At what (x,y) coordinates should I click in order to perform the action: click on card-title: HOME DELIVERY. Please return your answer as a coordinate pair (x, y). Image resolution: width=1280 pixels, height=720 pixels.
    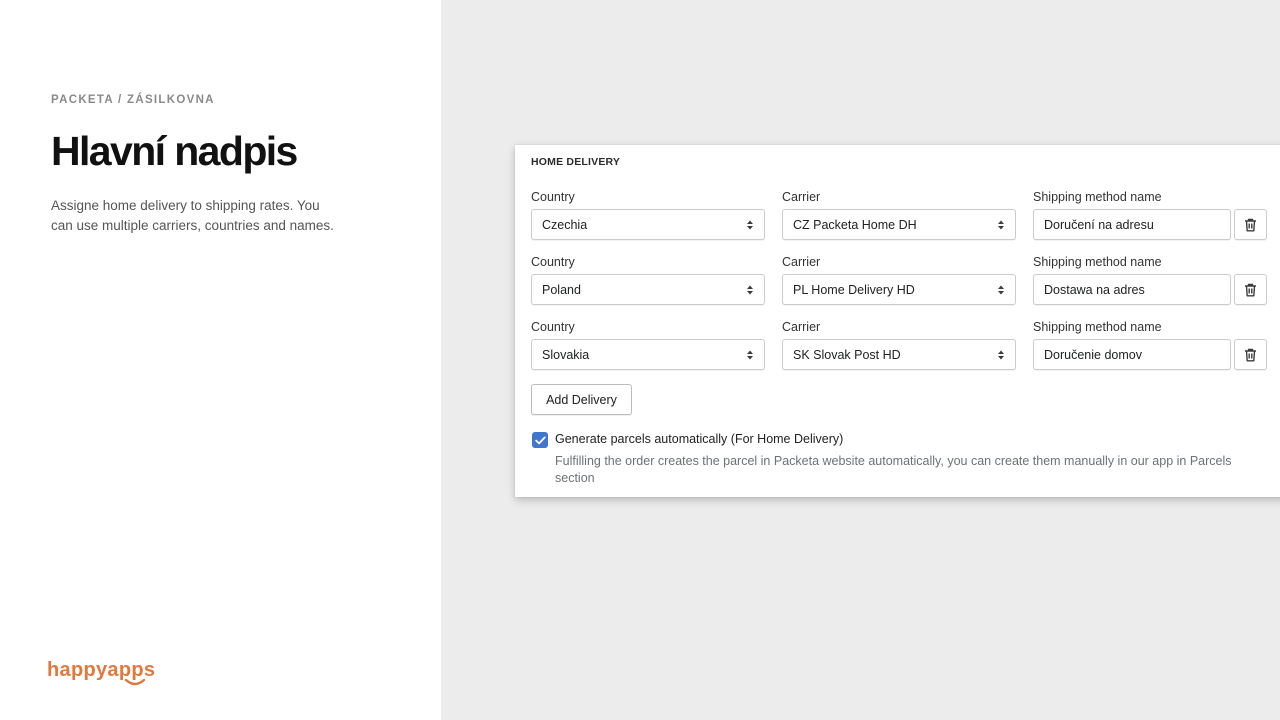
    Looking at the image, I should click on (576, 162).